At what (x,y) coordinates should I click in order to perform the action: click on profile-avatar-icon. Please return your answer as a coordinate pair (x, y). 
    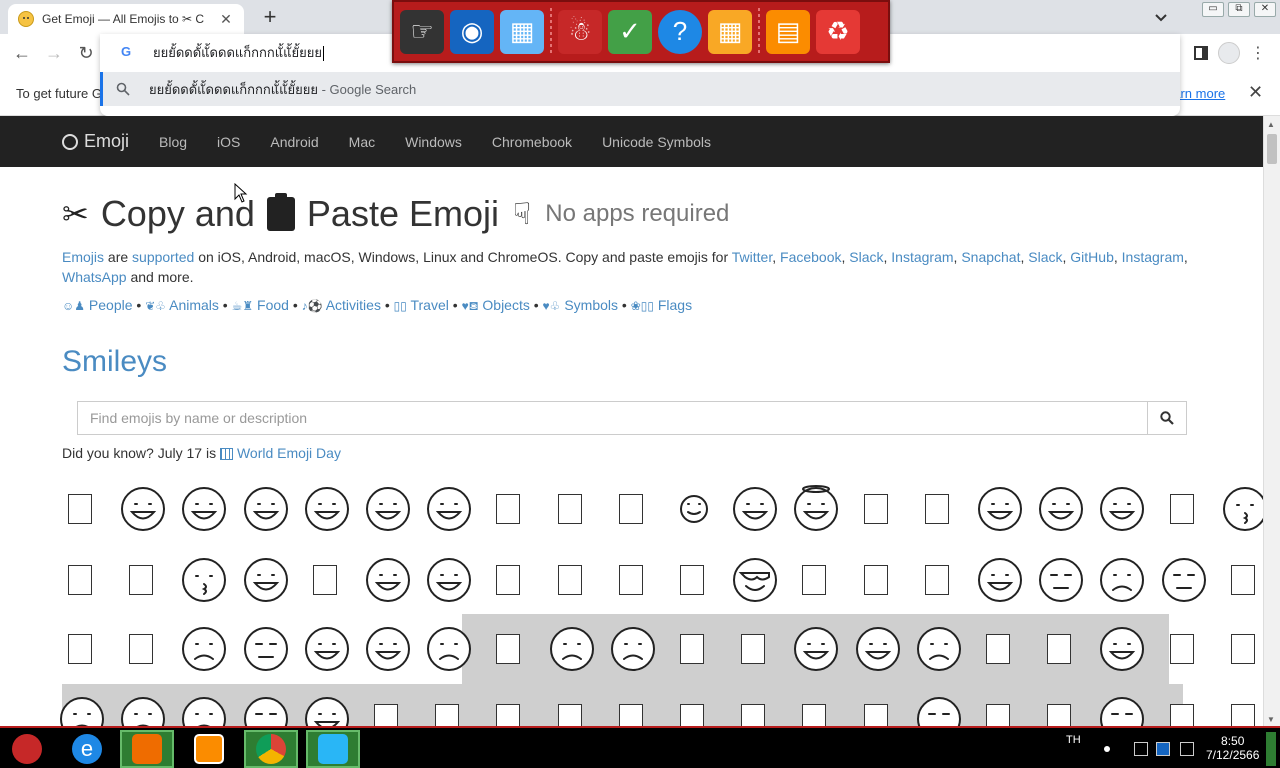
    Looking at the image, I should click on (1229, 53).